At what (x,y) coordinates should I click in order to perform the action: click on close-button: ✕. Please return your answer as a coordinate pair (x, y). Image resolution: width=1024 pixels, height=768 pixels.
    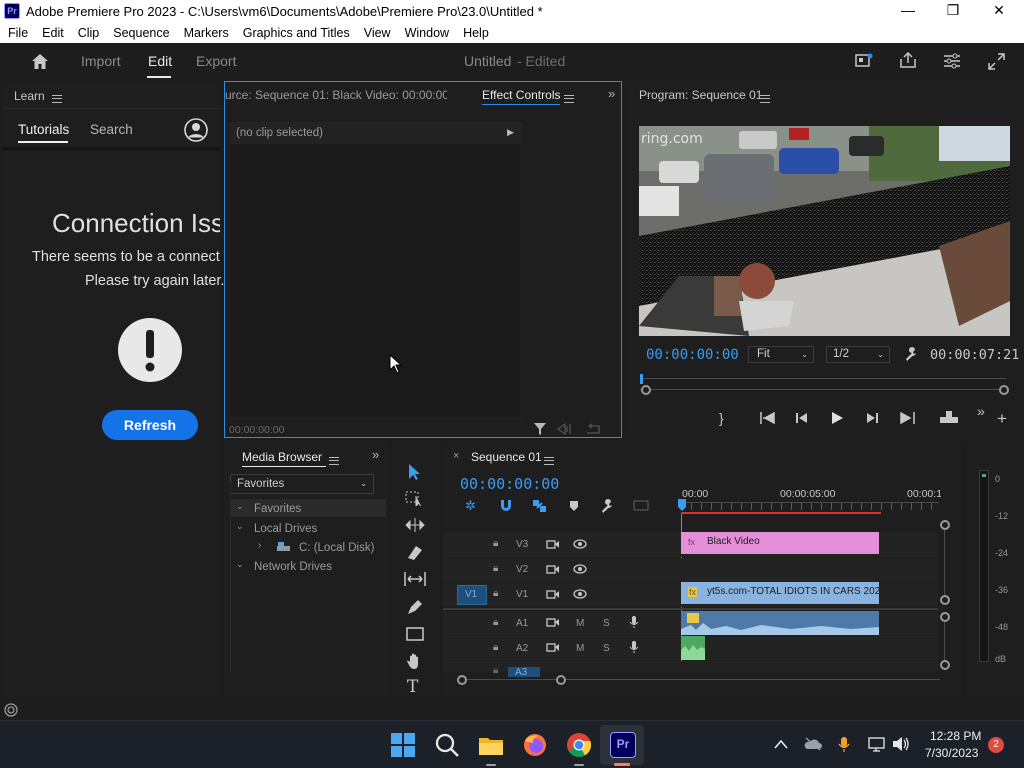
    Looking at the image, I should click on (999, 11).